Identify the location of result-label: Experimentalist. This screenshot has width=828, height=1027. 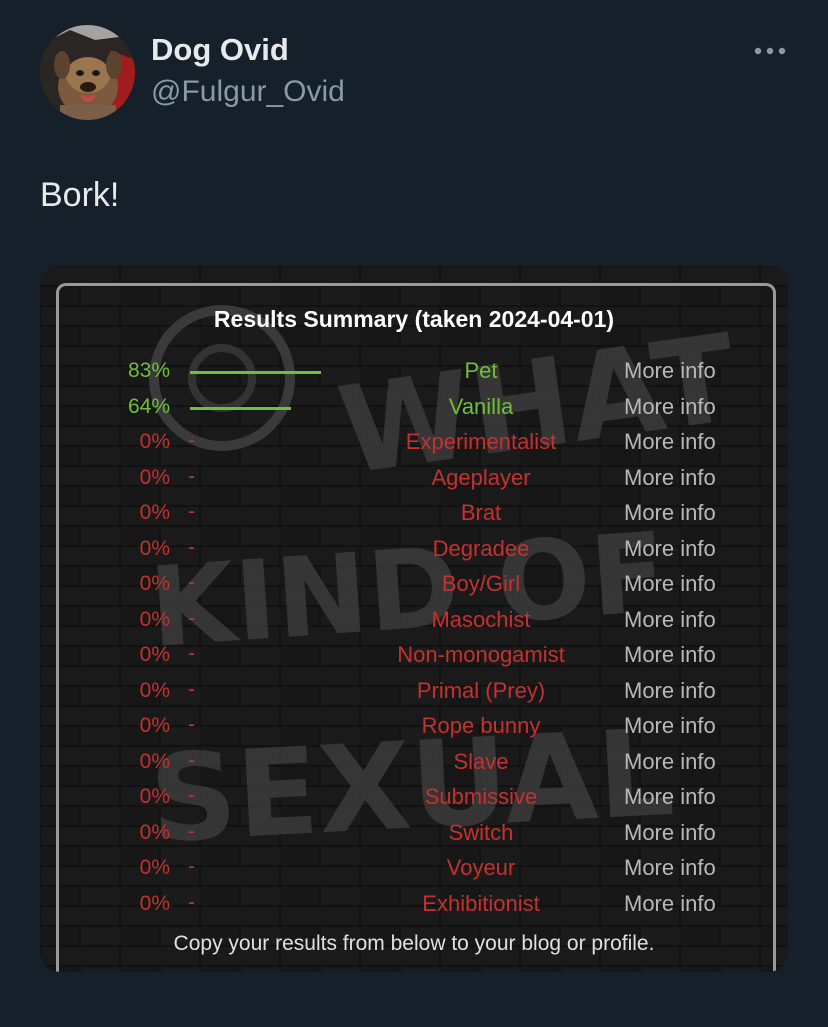
(481, 442).